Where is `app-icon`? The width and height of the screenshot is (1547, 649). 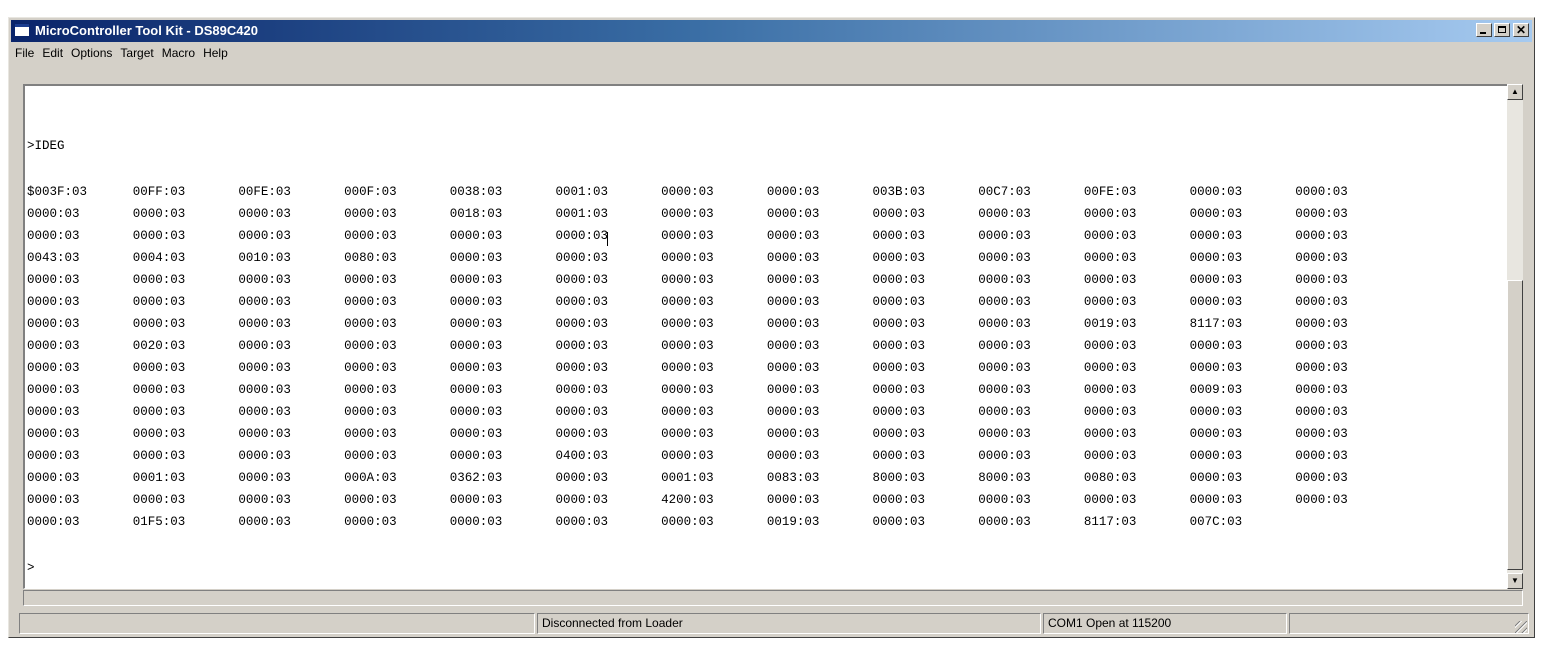 app-icon is located at coordinates (22, 30).